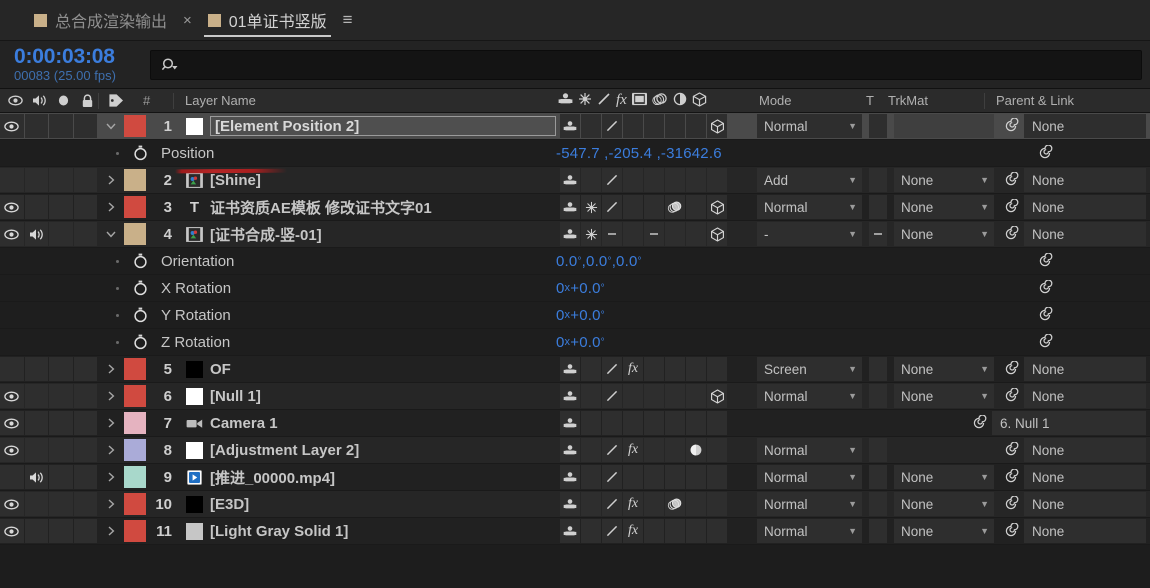 The image size is (1150, 588). Describe the element at coordinates (575, 180) in the screenshot. I see `layer-row: 2 [Shine] Add ▼ None ▼ None` at that location.